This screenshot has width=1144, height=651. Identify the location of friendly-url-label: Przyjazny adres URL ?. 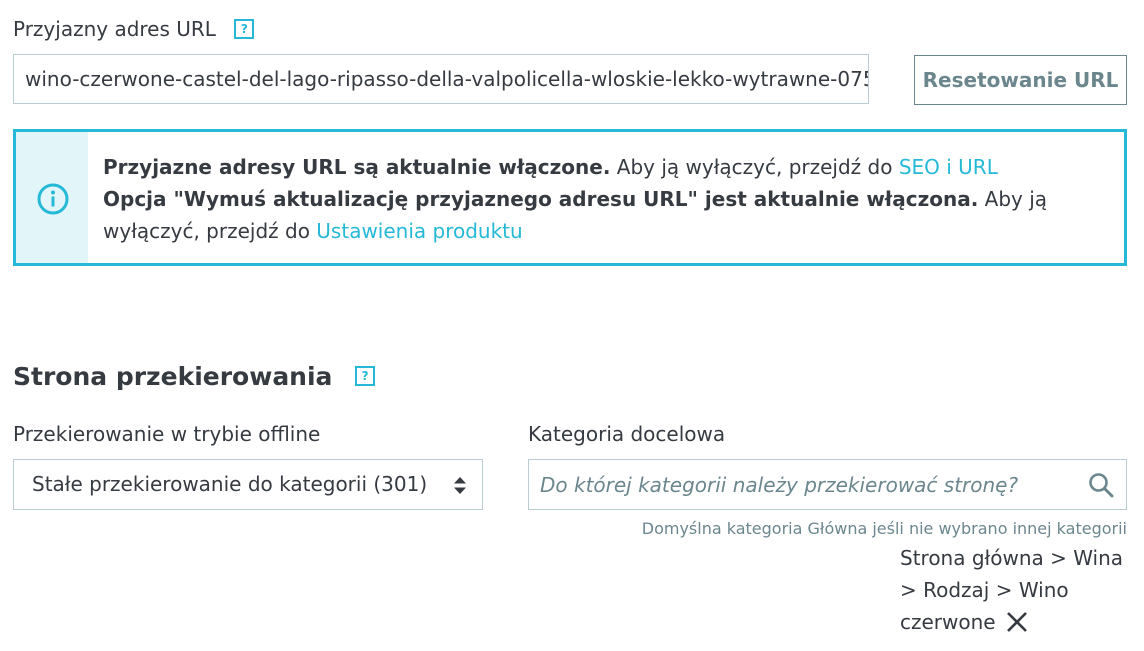
(134, 29).